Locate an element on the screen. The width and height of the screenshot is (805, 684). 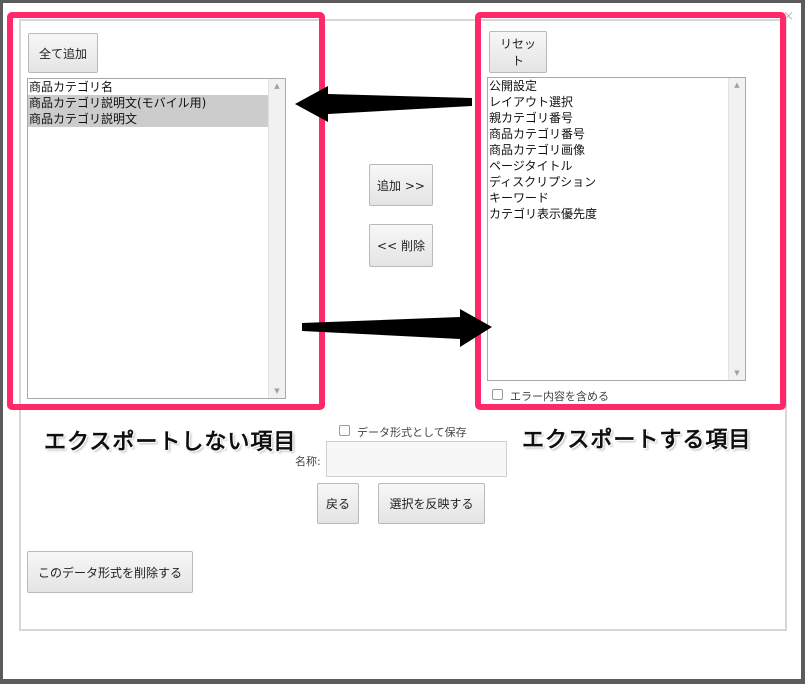
exported-caption: エクスポートする項目 is located at coordinates (637, 440).